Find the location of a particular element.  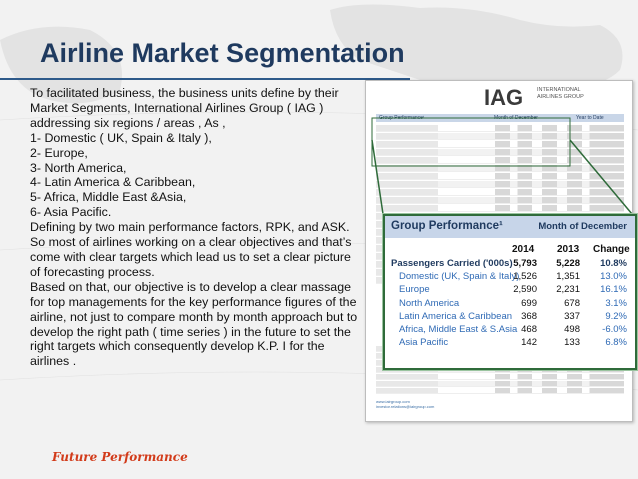

value-2014: 368 is located at coordinates (529, 316).